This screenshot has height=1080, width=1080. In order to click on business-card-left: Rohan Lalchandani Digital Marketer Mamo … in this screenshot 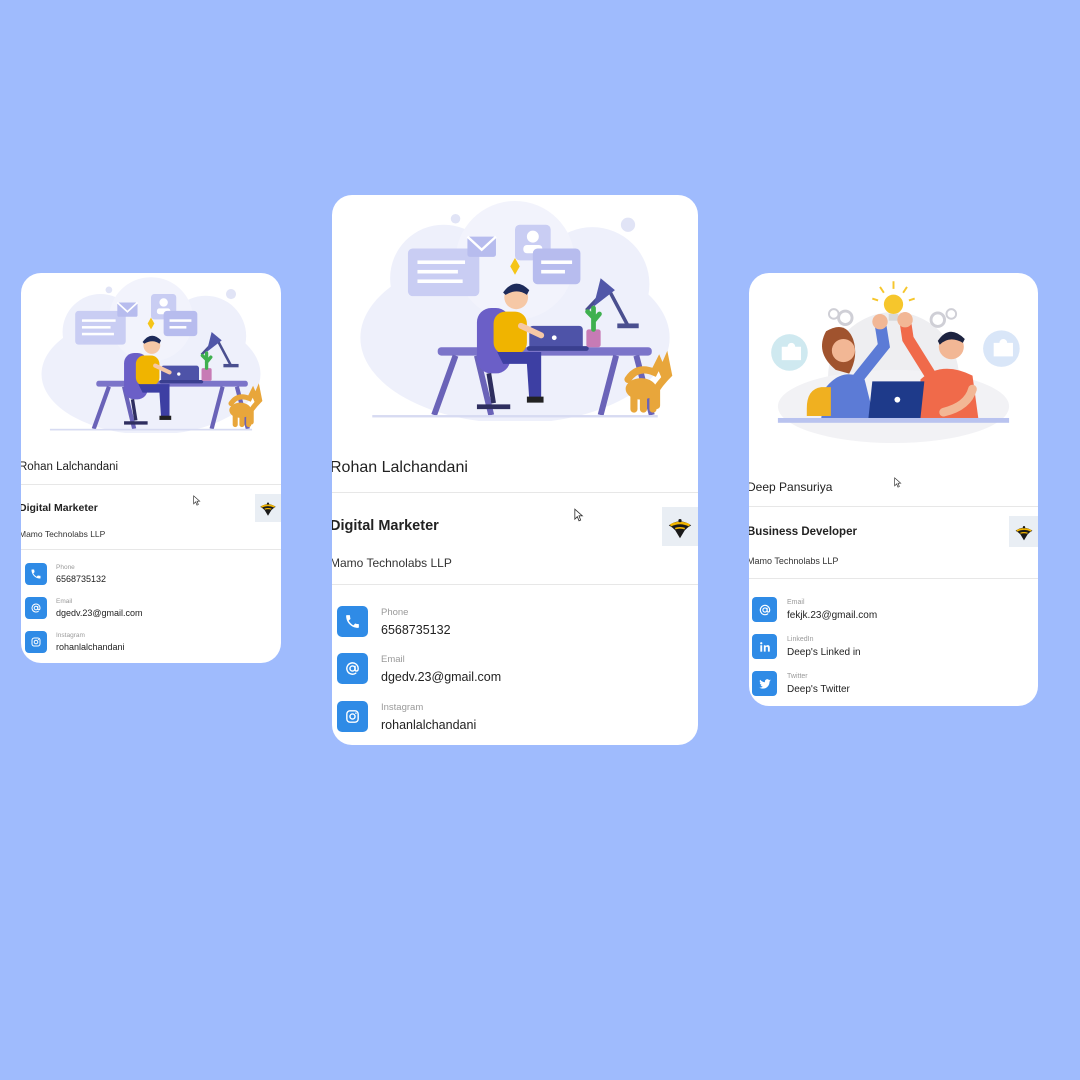, I will do `click(151, 468)`.